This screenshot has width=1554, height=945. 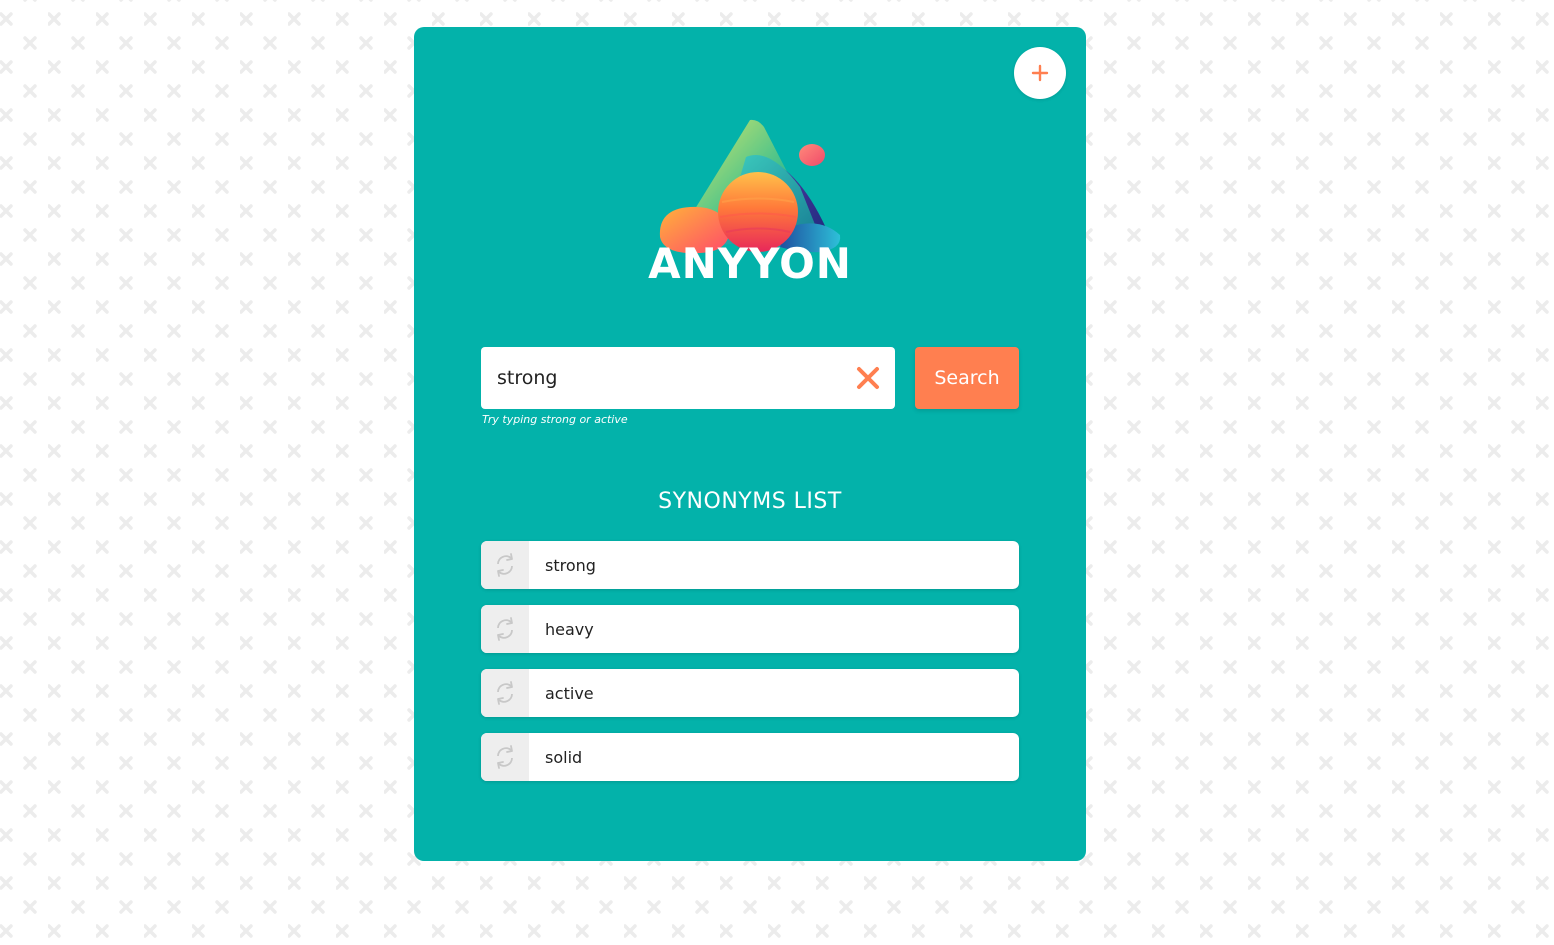 What do you see at coordinates (750, 693) in the screenshot?
I see `list-item: active` at bounding box center [750, 693].